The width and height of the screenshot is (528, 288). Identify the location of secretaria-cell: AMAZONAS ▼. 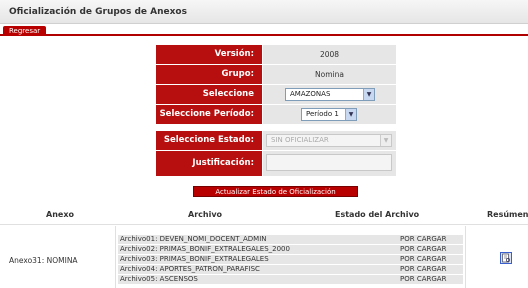
(329, 94).